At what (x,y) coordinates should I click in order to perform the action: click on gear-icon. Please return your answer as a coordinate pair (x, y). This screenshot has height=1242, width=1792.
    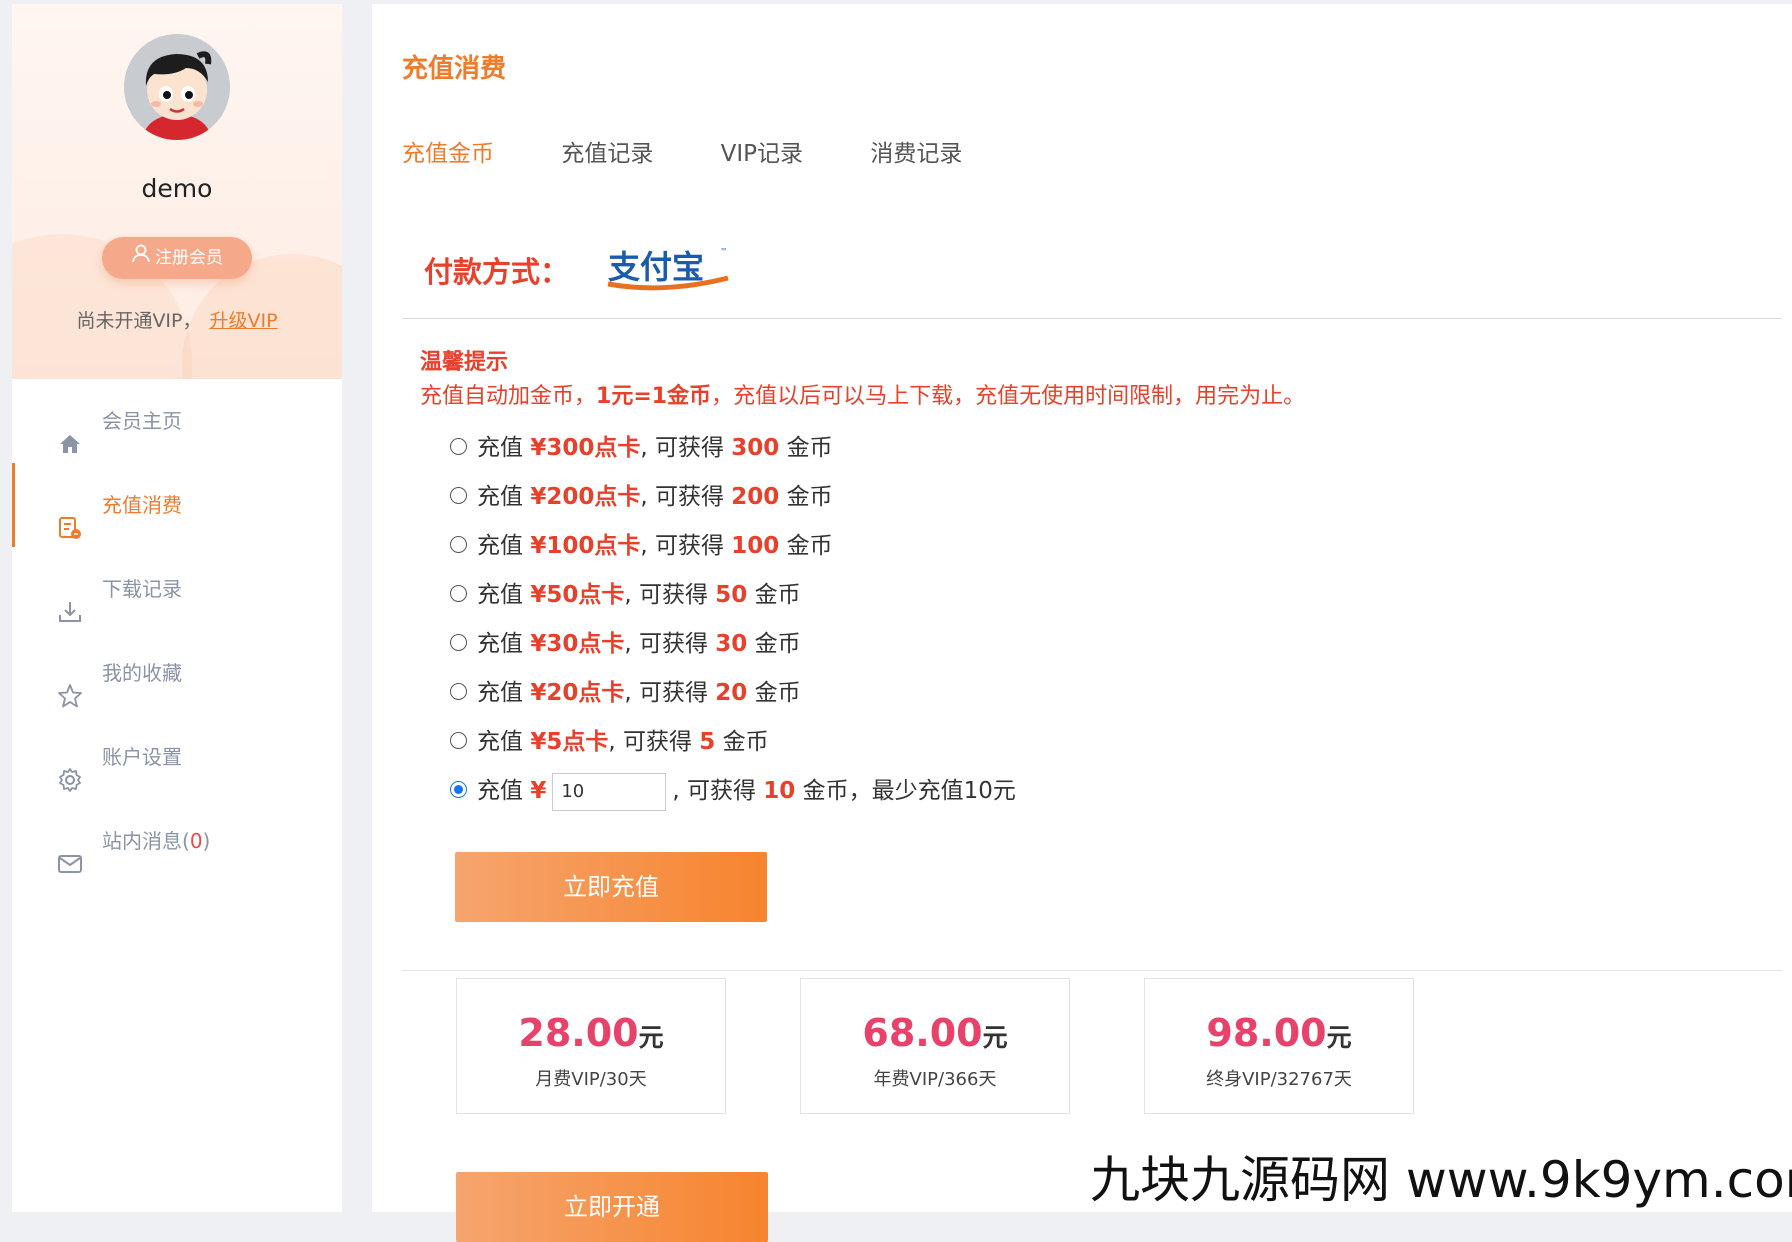
    Looking at the image, I should click on (70, 768).